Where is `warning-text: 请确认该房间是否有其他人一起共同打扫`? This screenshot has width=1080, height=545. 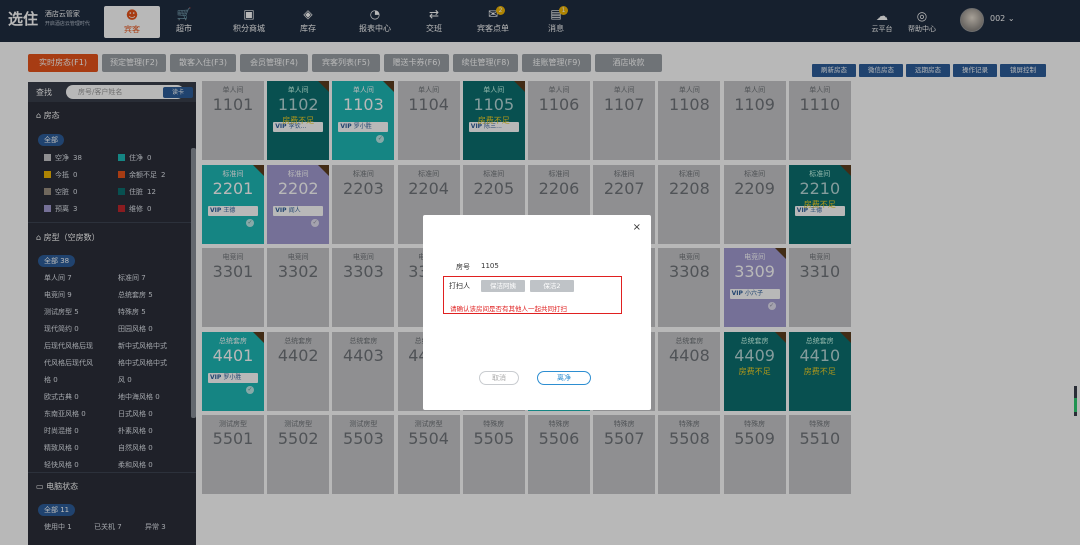 warning-text: 请确认该房间是否有其他人一起共同打扫 is located at coordinates (508, 309).